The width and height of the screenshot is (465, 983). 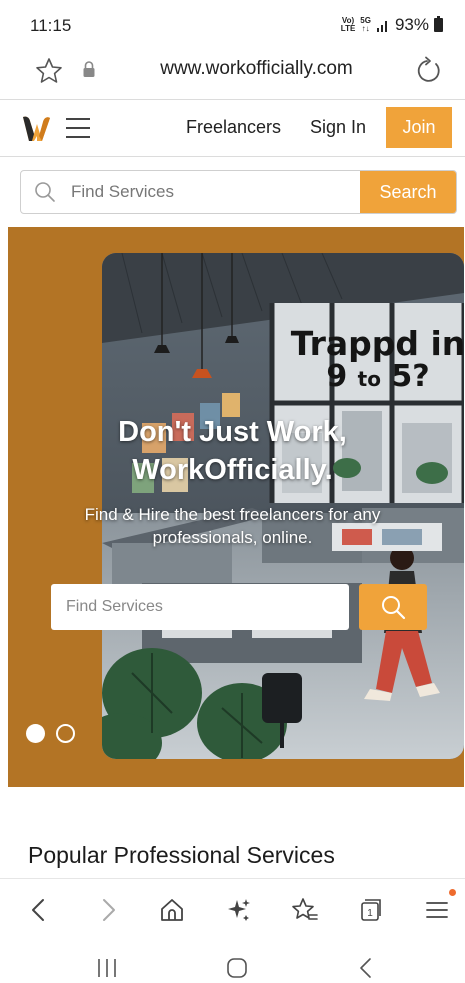 I want to click on back-icon, so click(x=39, y=910).